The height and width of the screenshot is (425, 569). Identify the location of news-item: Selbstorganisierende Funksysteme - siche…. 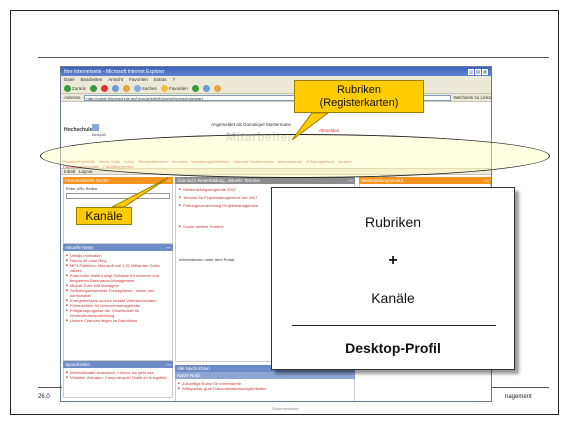
(118, 293).